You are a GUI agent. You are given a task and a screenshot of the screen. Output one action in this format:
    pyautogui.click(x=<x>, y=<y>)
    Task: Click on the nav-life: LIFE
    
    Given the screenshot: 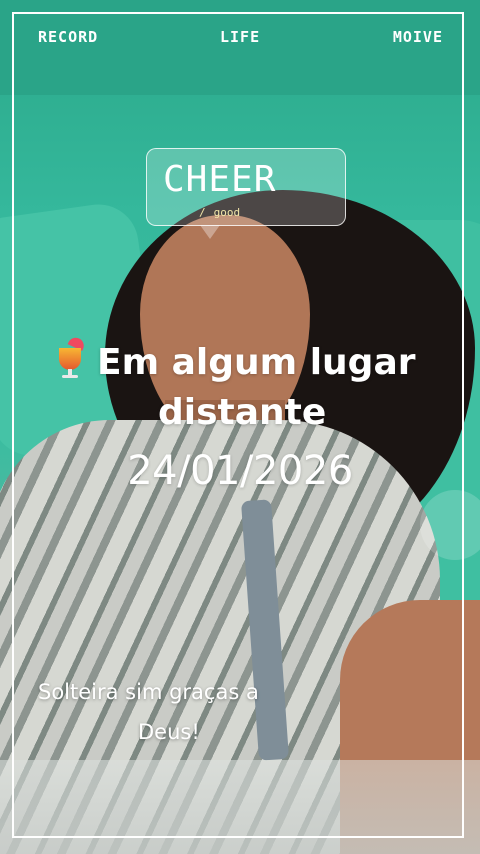 What is the action you would take?
    pyautogui.click(x=240, y=37)
    